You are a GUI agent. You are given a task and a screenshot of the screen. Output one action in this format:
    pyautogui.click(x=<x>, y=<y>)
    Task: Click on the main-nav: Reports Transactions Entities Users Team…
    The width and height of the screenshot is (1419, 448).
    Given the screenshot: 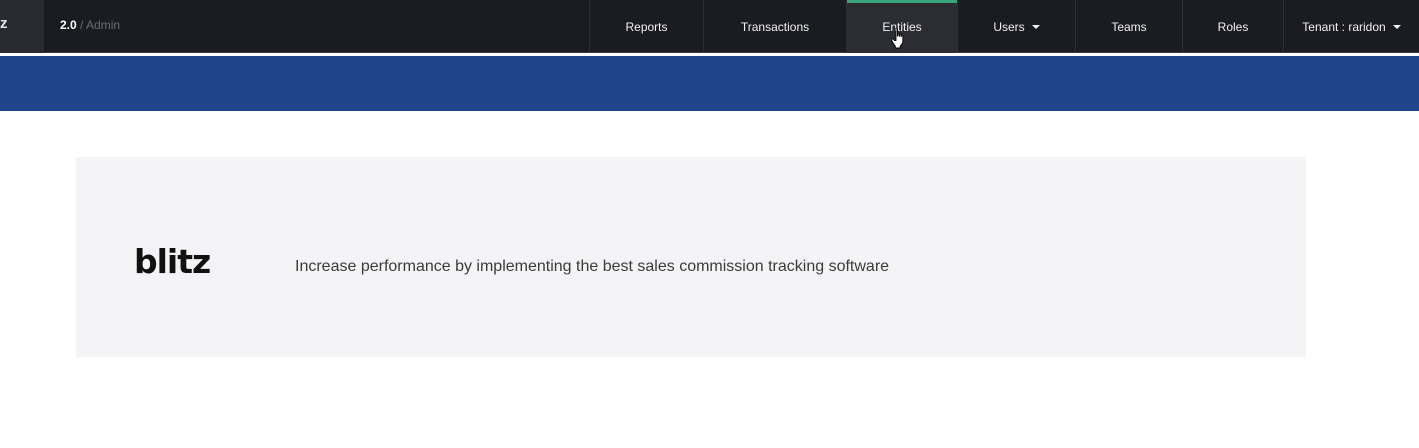 What is the action you would take?
    pyautogui.click(x=1004, y=26)
    